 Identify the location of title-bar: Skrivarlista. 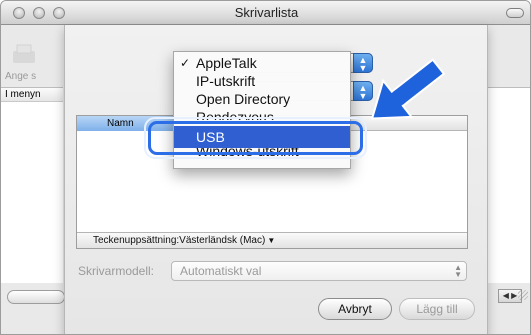
(265, 13).